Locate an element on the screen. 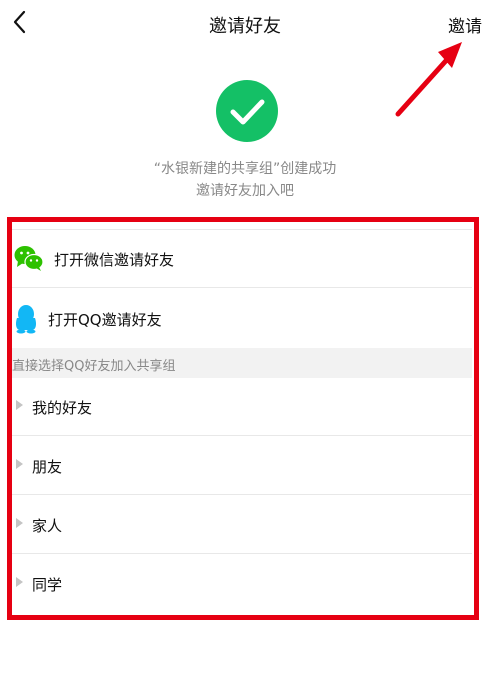 This screenshot has width=490, height=674. page-title: 邀请好友 is located at coordinates (245, 26).